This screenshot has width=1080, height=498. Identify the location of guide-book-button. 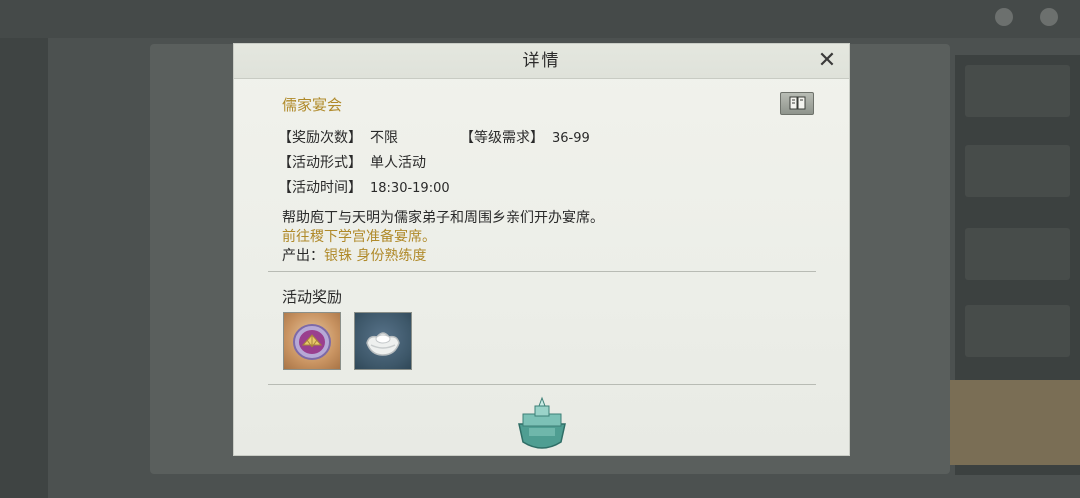
(797, 103).